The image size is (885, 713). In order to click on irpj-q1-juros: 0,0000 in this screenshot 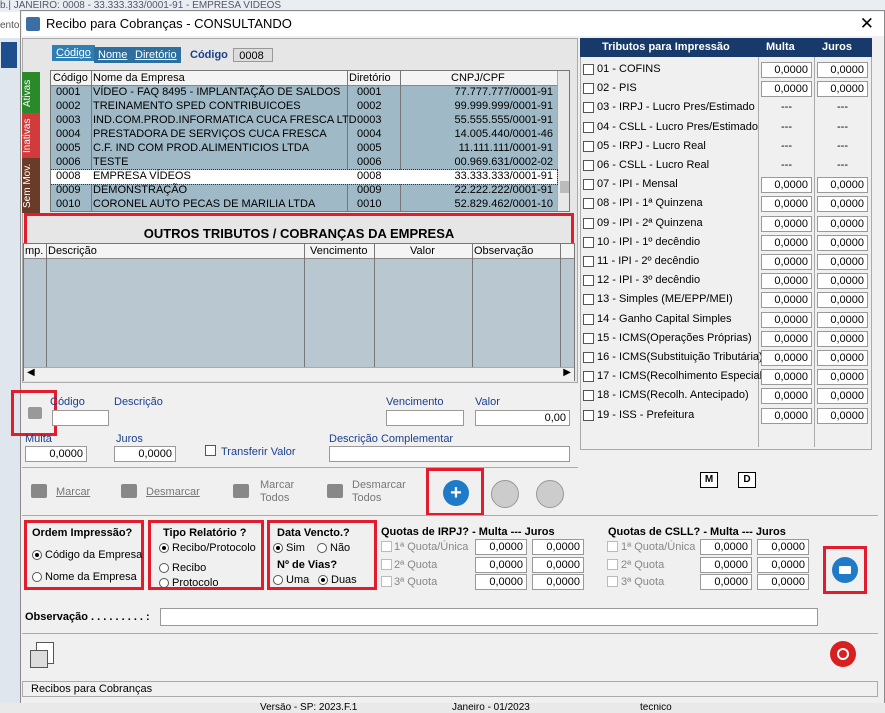, I will do `click(558, 547)`.